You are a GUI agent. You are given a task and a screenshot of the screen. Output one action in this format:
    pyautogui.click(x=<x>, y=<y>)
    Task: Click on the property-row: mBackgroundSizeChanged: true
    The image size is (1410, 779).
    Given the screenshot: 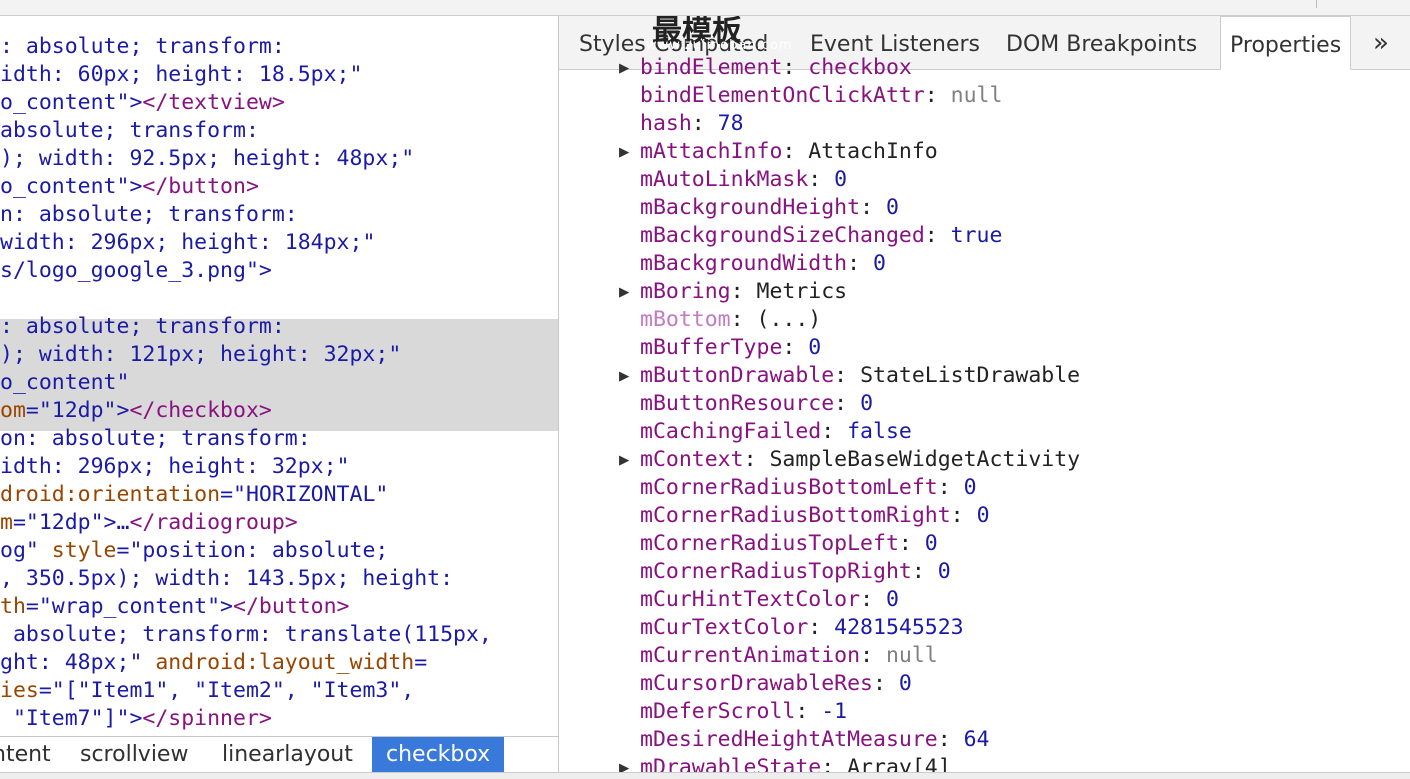 What is the action you would take?
    pyautogui.click(x=984, y=236)
    